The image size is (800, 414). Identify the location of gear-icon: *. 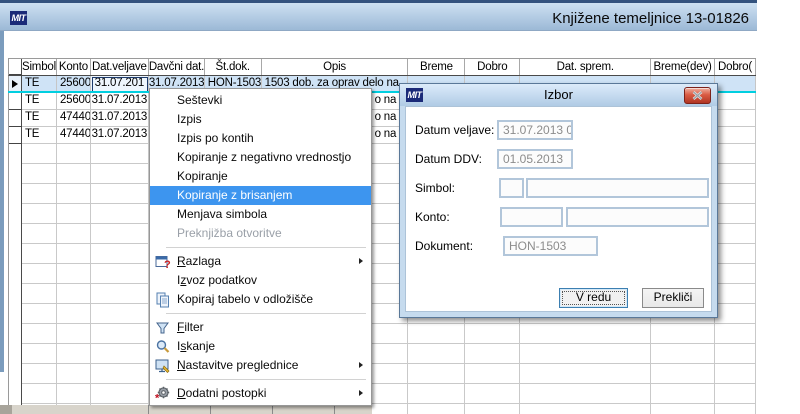
(162, 394).